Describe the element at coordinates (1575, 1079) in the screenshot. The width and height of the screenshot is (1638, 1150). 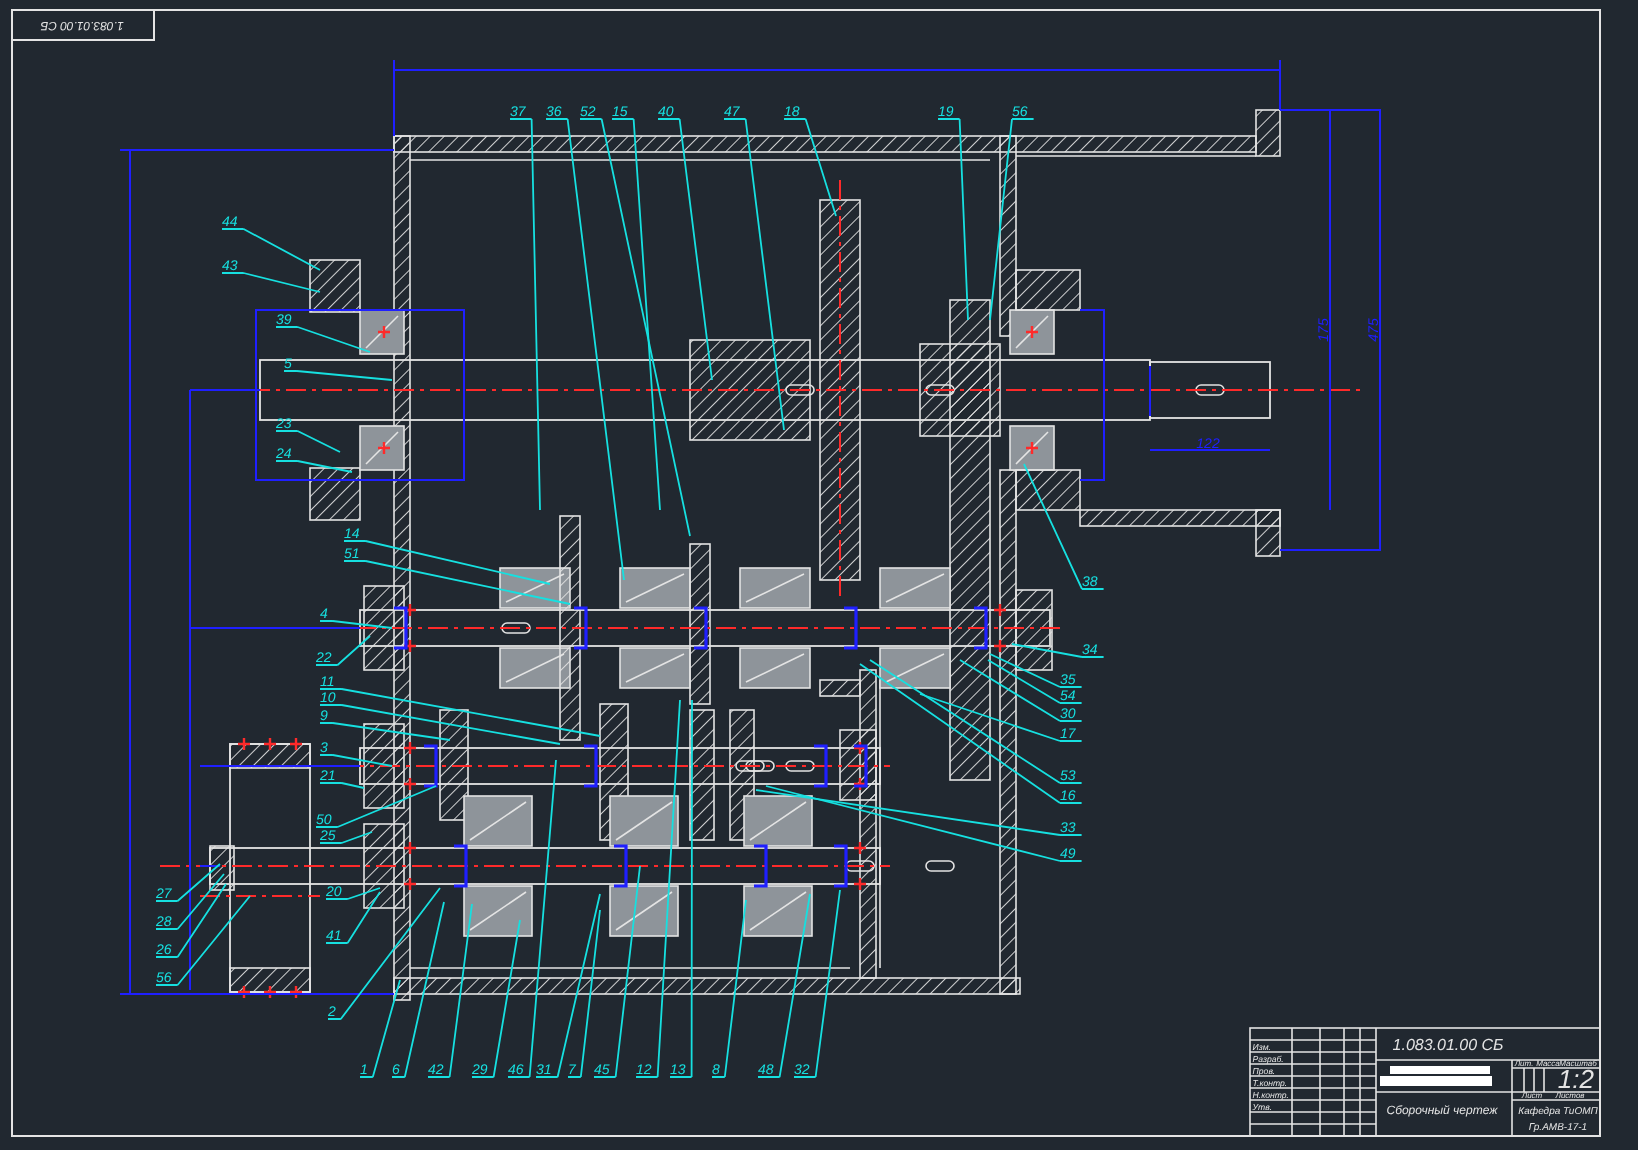
I see `scale-value: 1:2` at that location.